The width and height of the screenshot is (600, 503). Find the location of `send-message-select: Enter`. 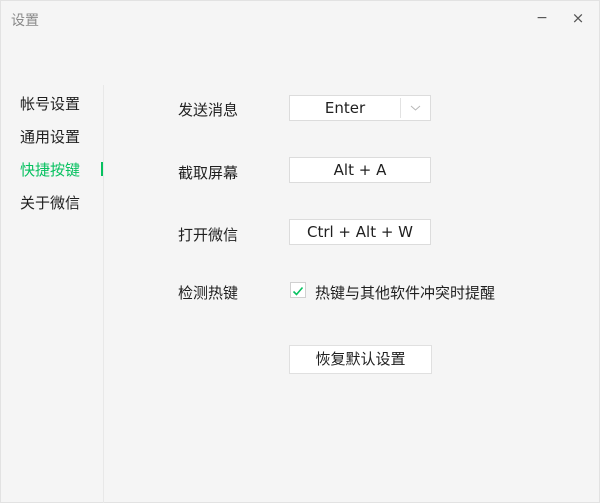

send-message-select: Enter is located at coordinates (360, 108).